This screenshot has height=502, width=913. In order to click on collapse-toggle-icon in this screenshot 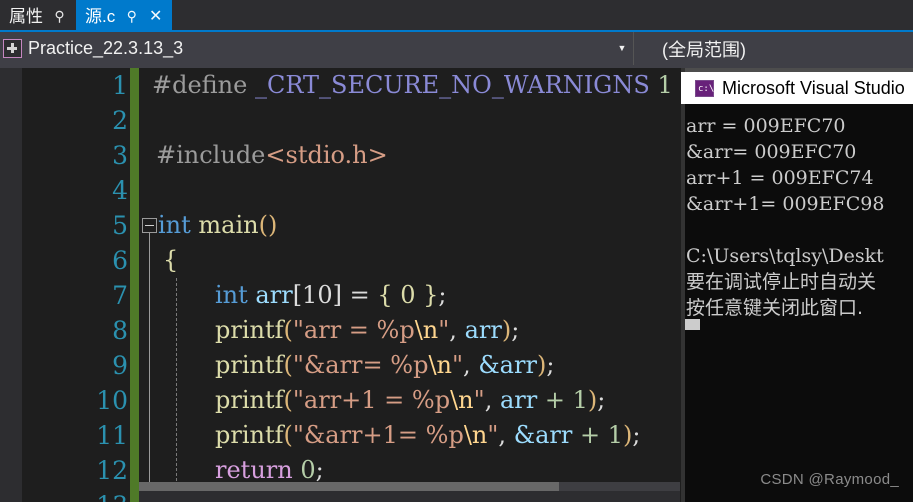, I will do `click(149, 225)`.